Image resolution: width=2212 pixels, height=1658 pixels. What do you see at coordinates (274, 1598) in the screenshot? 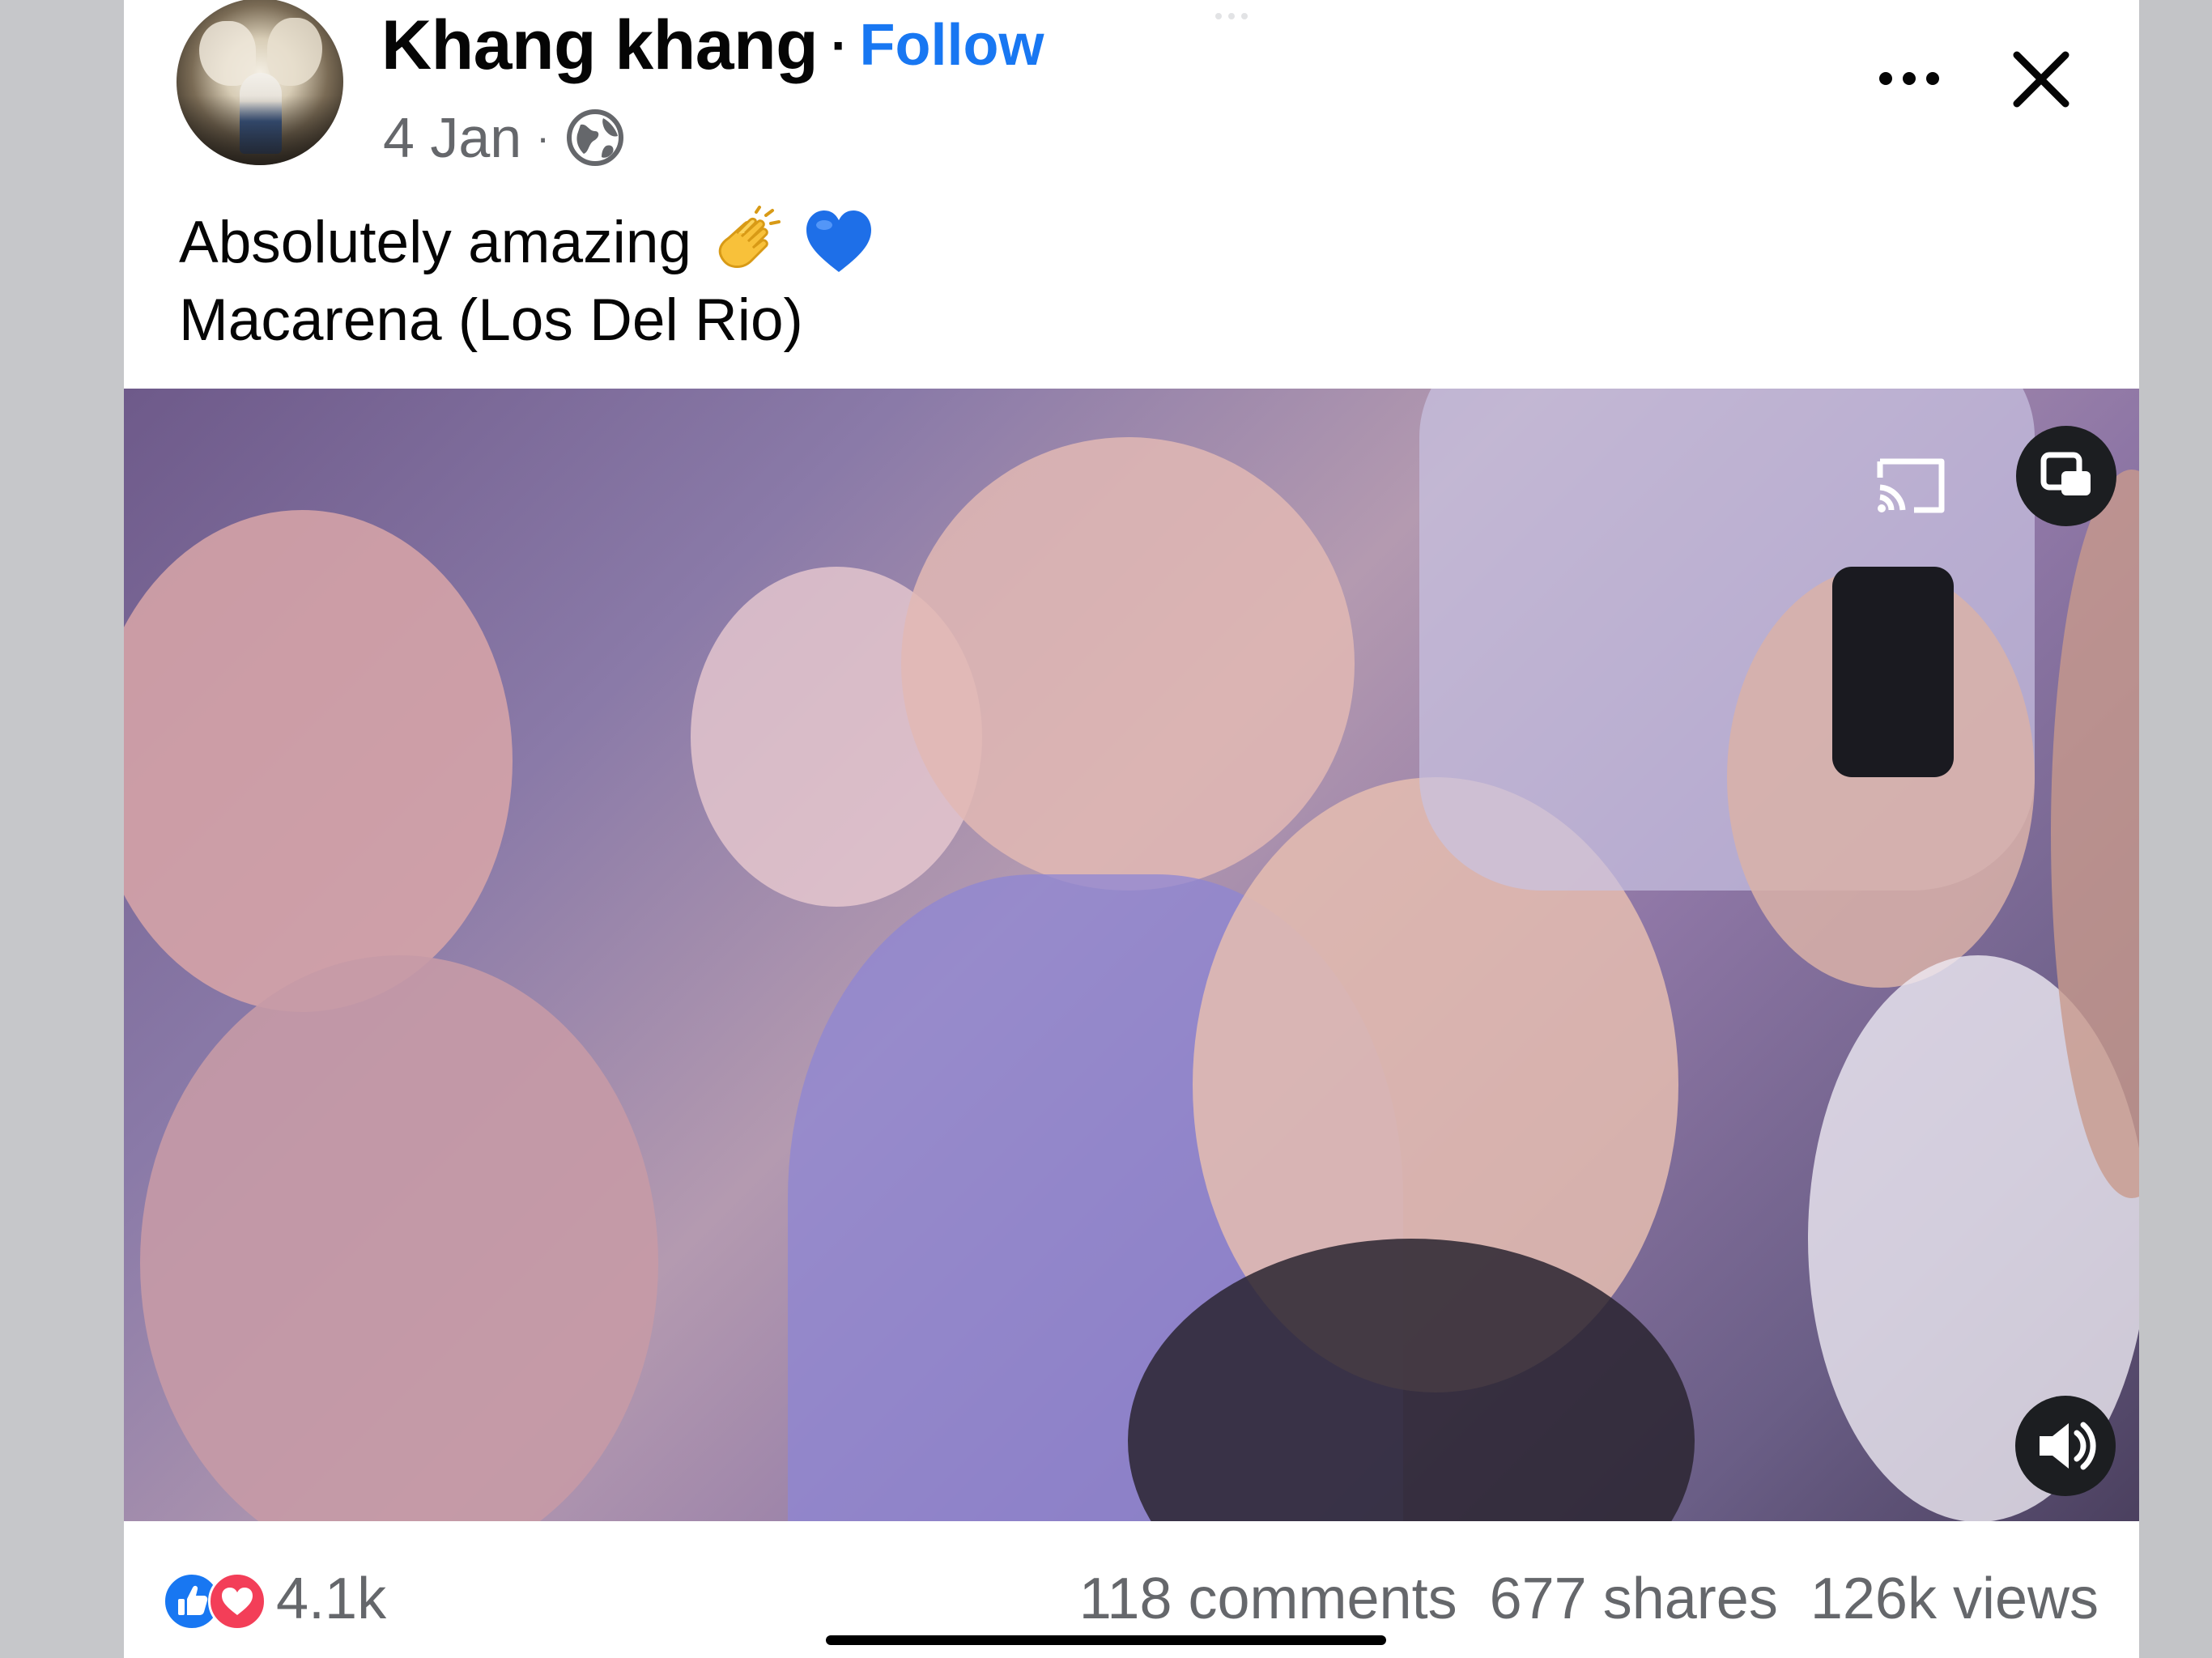
I see `reaction-summary: 4.1k` at bounding box center [274, 1598].